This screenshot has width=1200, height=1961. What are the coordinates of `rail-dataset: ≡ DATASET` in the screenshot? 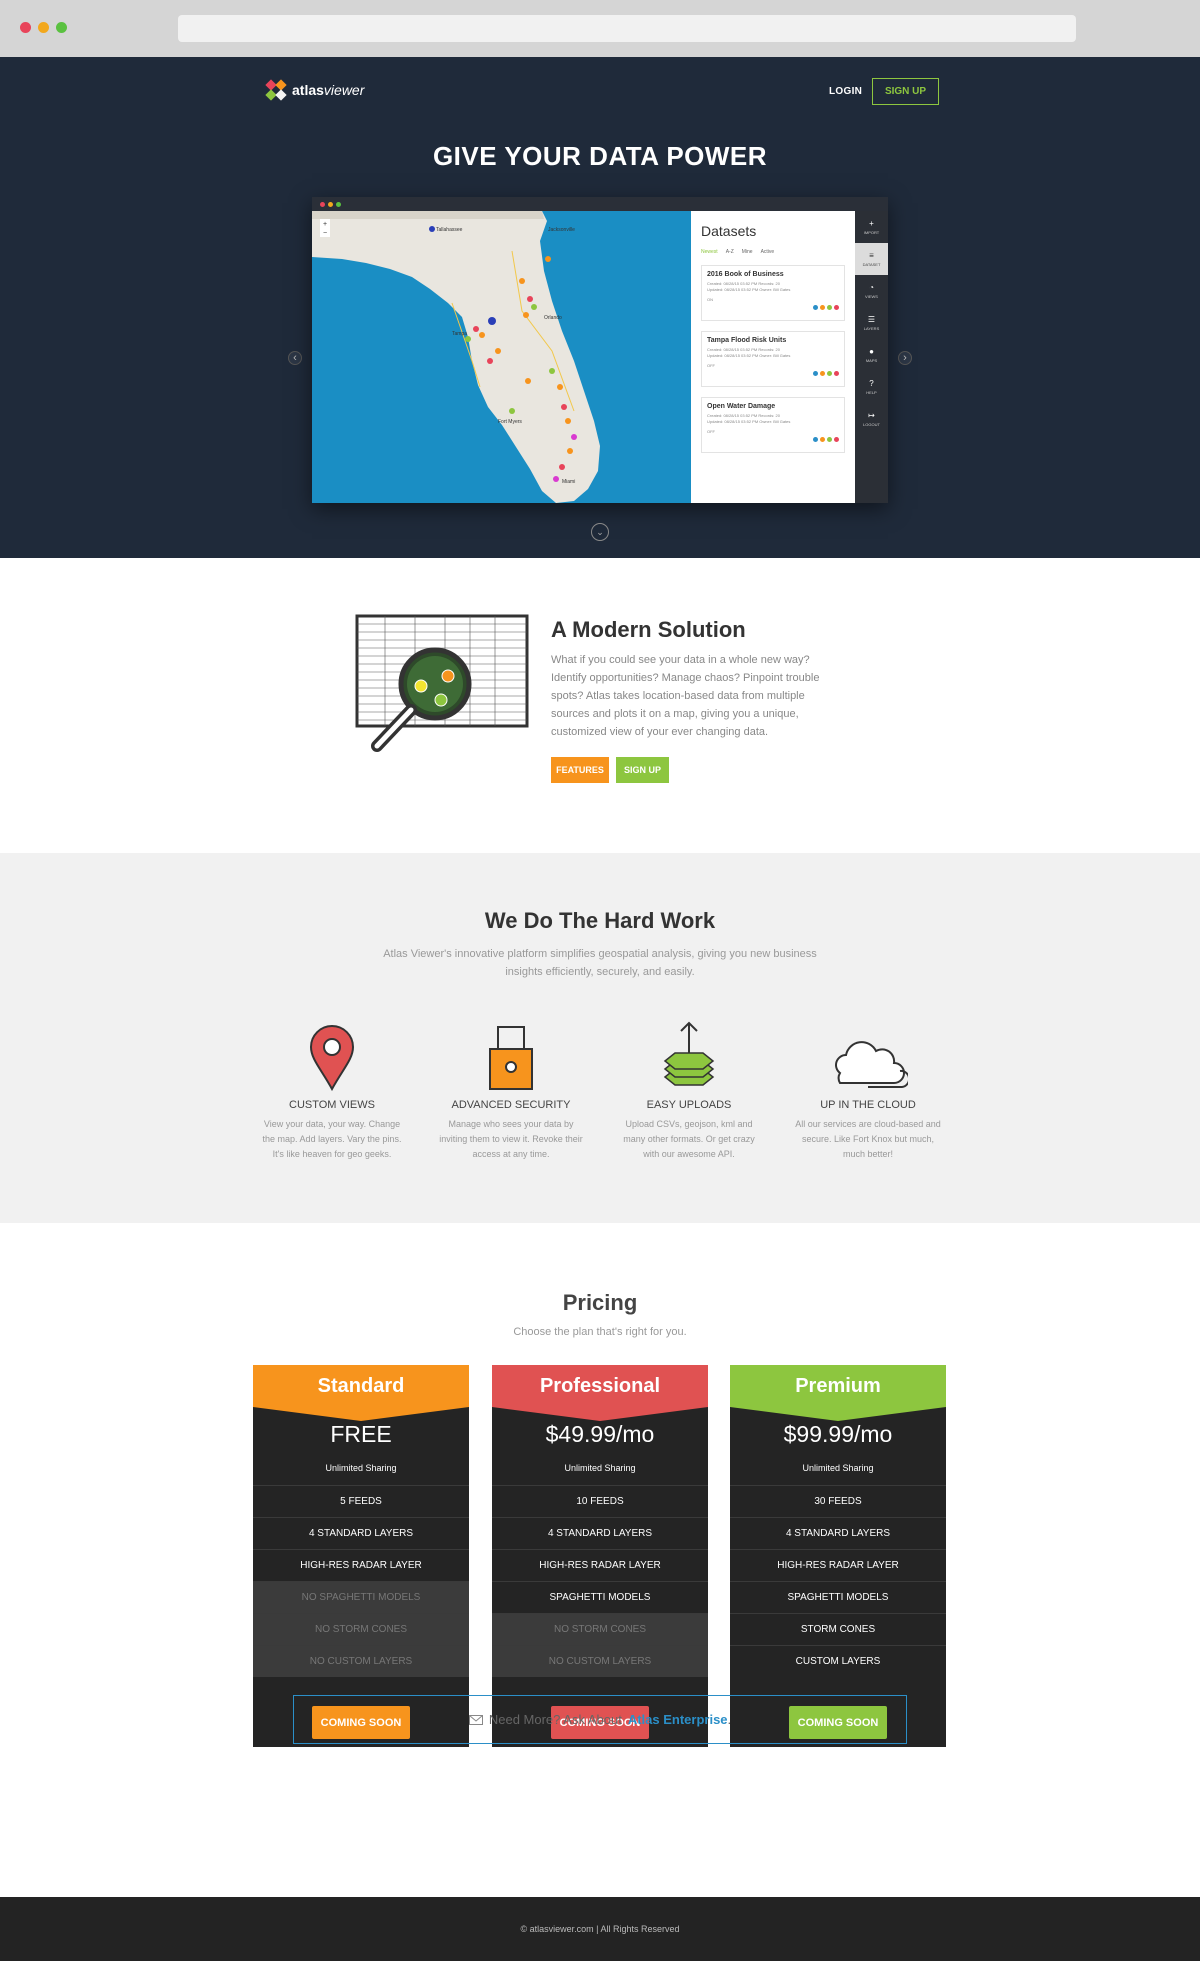 It's located at (871, 259).